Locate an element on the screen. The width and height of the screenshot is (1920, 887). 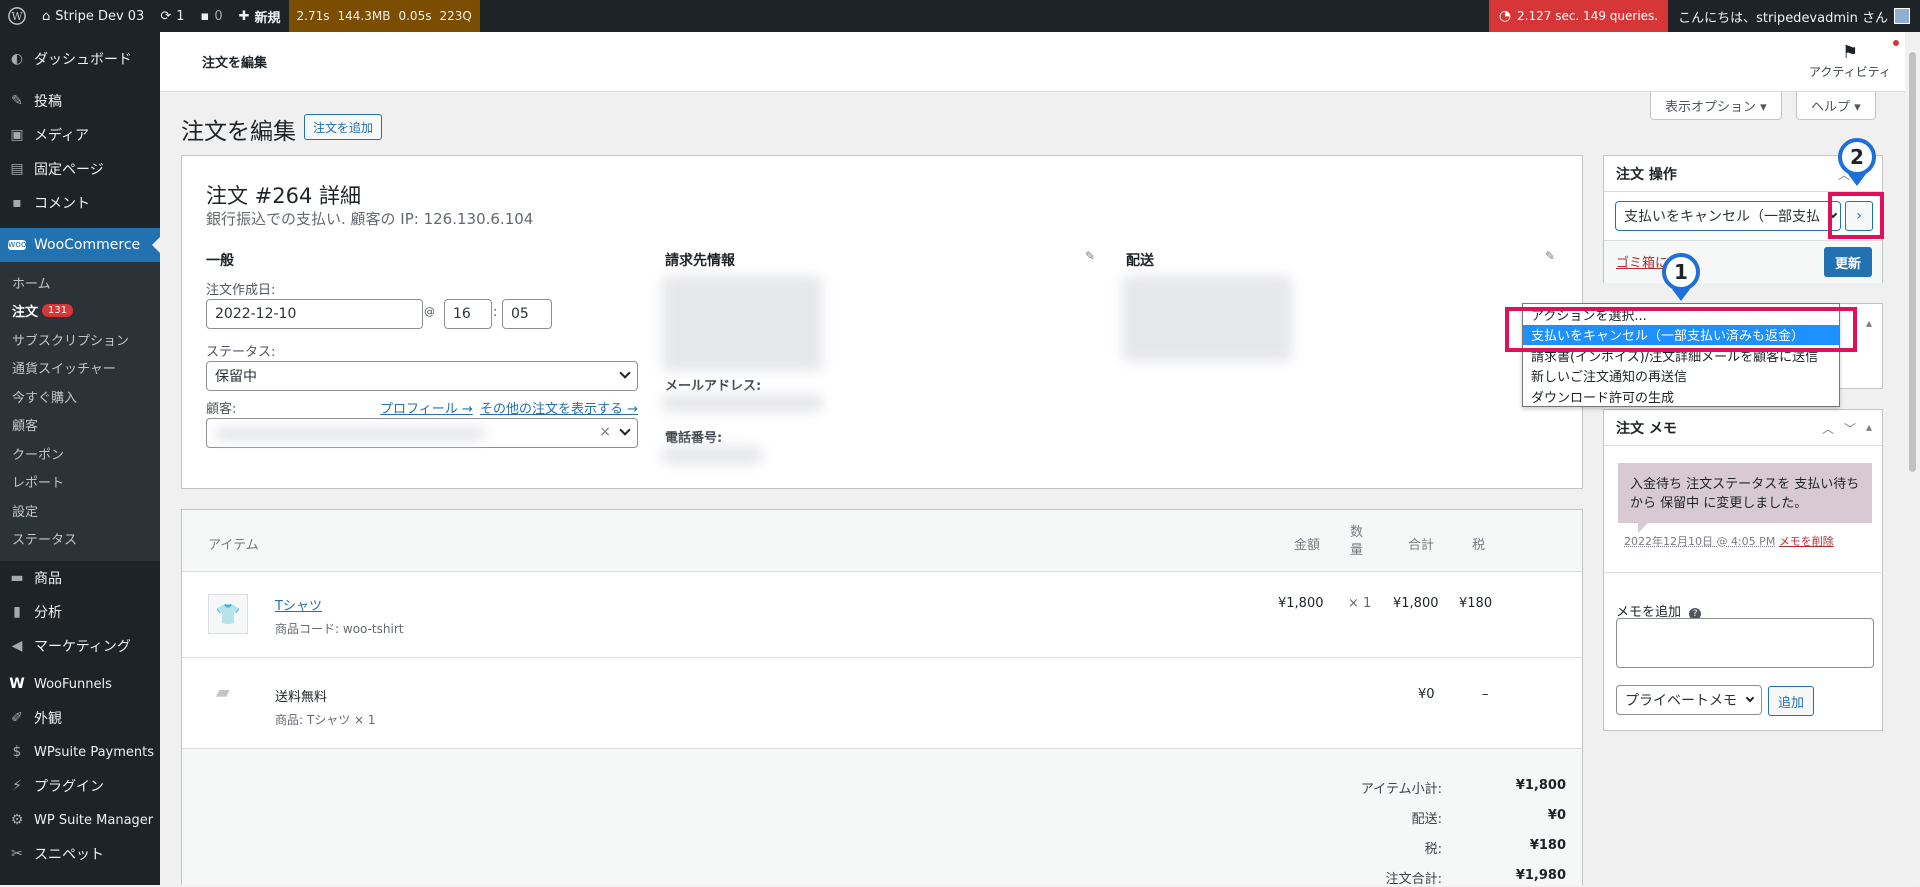
delete-note-link: メモを削除 is located at coordinates (1806, 541).